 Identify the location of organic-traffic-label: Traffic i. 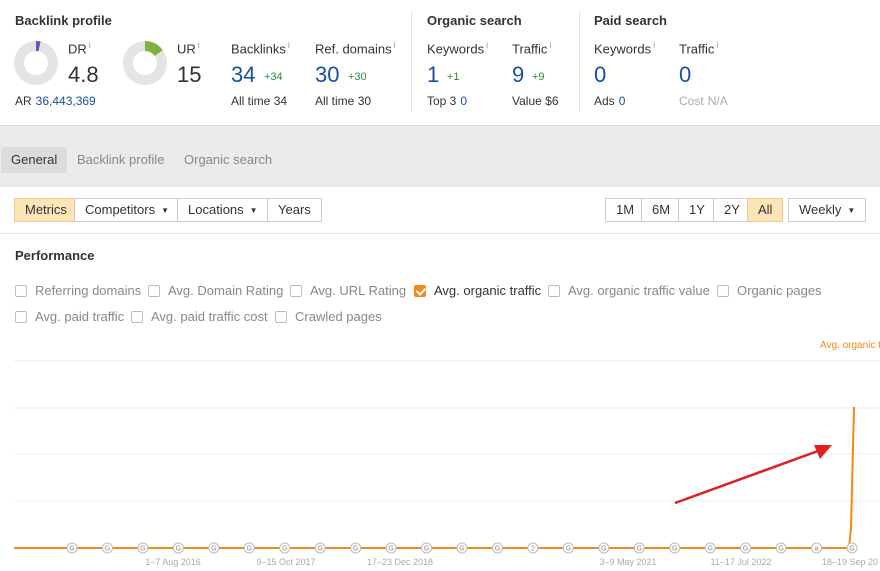
(532, 48).